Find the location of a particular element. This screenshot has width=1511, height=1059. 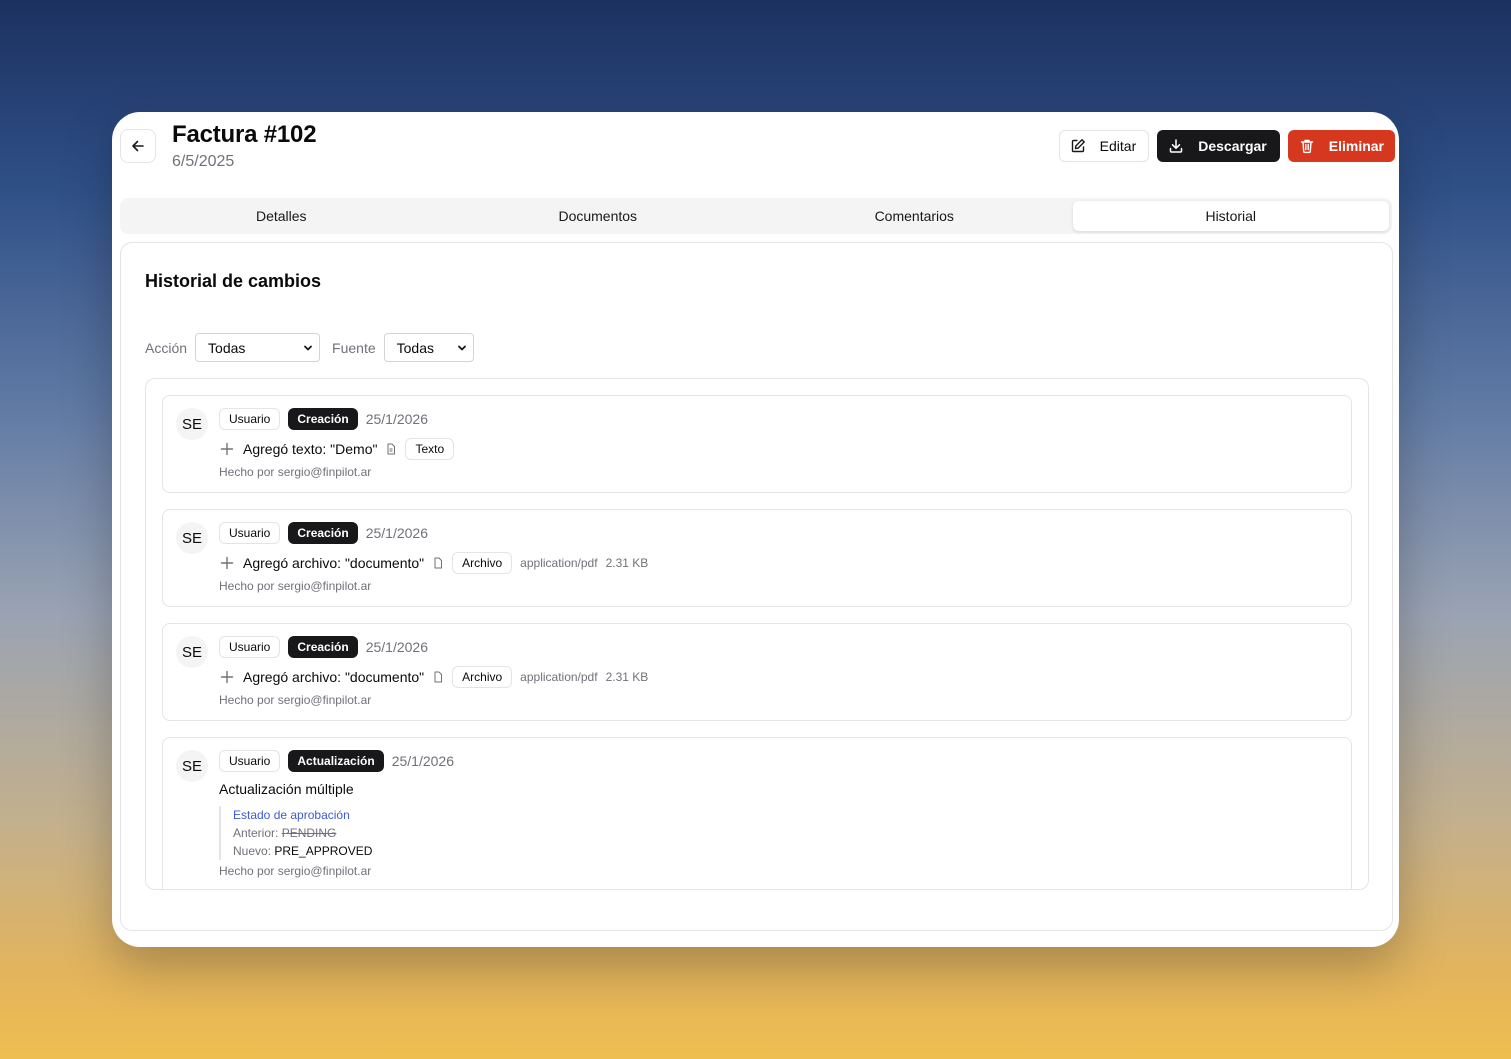

action-badge: Actualización is located at coordinates (336, 761).